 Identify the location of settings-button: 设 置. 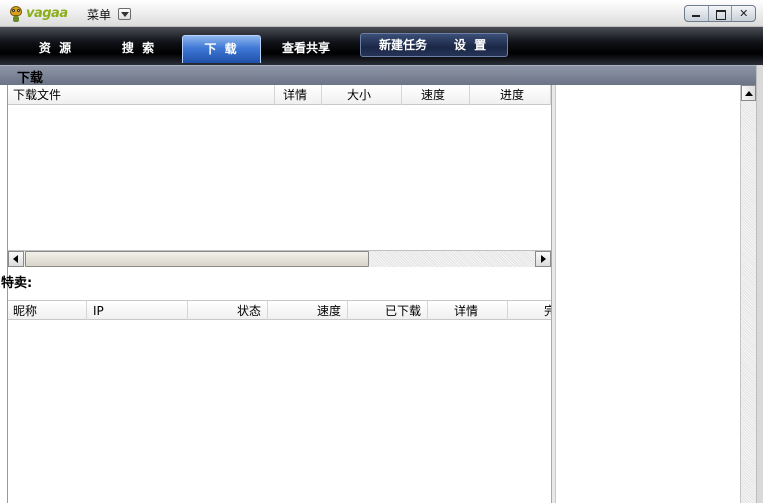
(471, 45).